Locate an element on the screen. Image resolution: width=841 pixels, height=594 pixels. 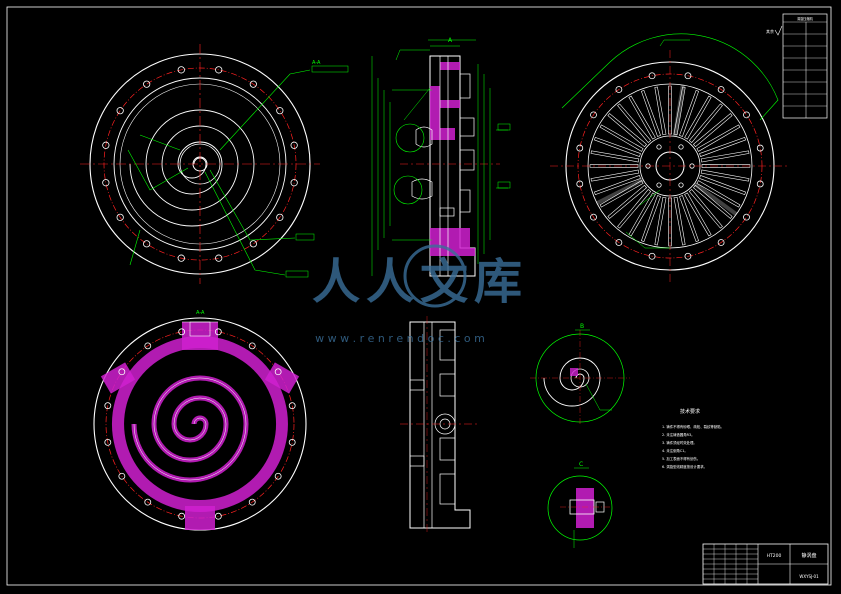
watermark-url: w w w . r e n r e n d o c . c o m is located at coordinates (400, 338).